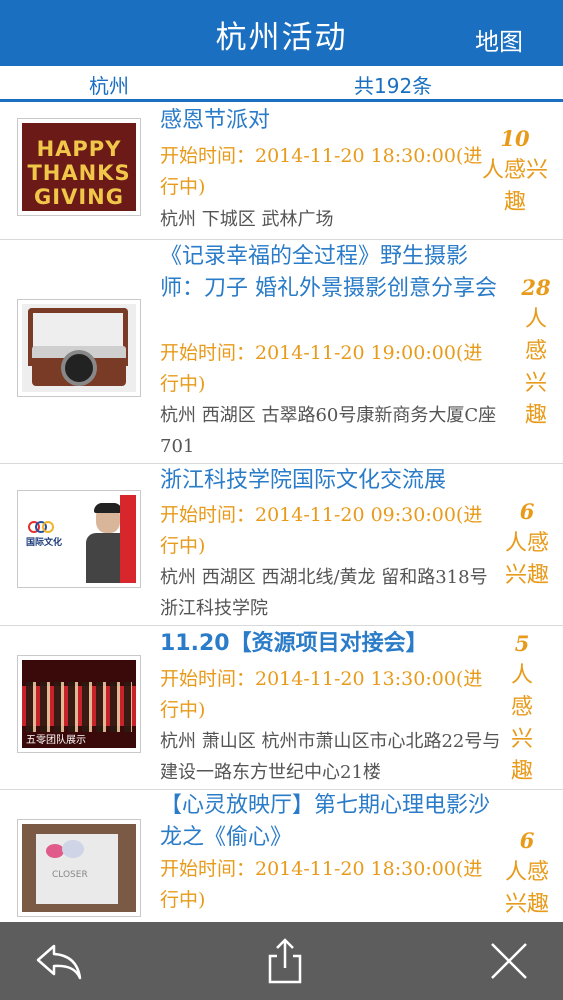 The height and width of the screenshot is (1000, 563). I want to click on movie-poster-image: CLOSER, so click(79, 868).